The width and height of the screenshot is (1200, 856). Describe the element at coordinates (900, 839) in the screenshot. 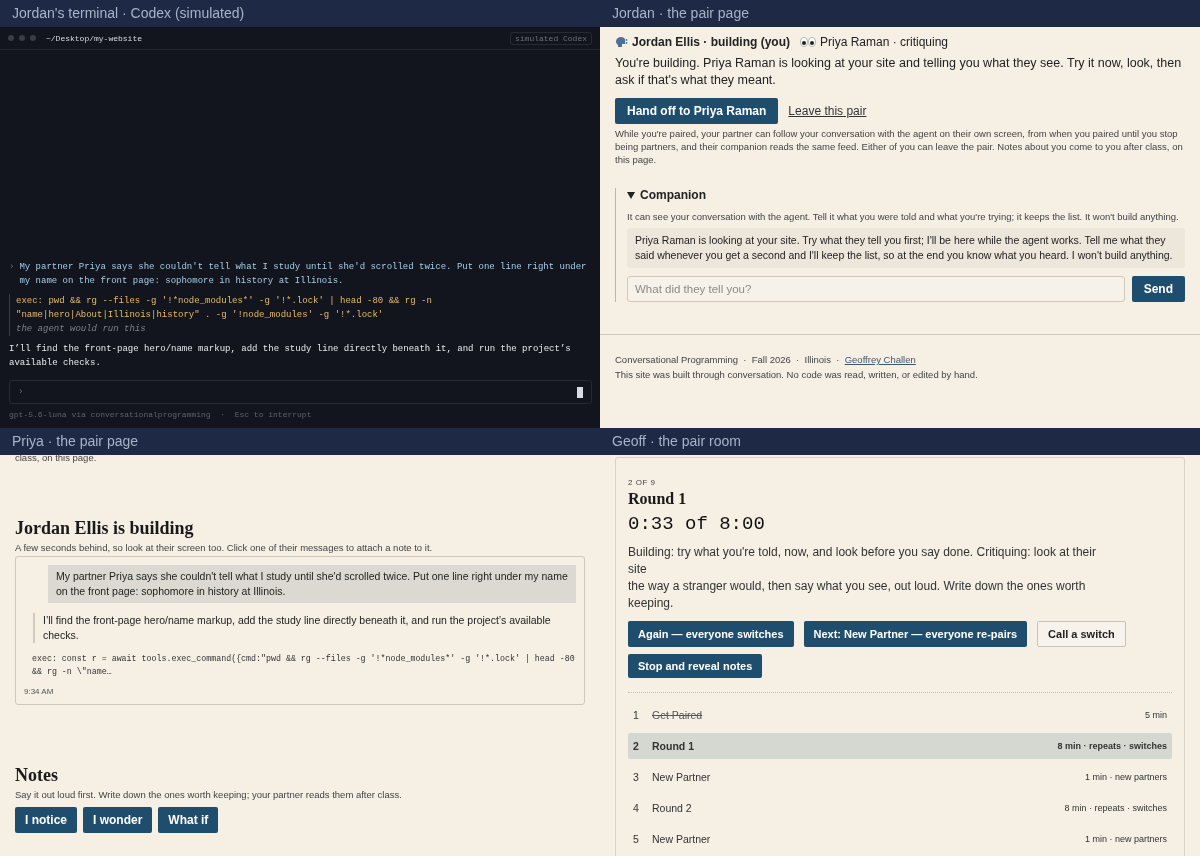

I see `step-row: 5 New Partner 1 min · new partners` at that location.